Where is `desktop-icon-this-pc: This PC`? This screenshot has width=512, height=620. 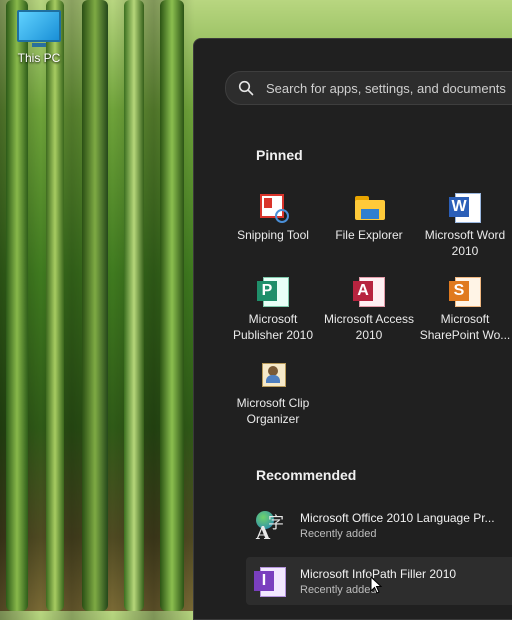
desktop-icon-this-pc: This PC is located at coordinates (39, 37).